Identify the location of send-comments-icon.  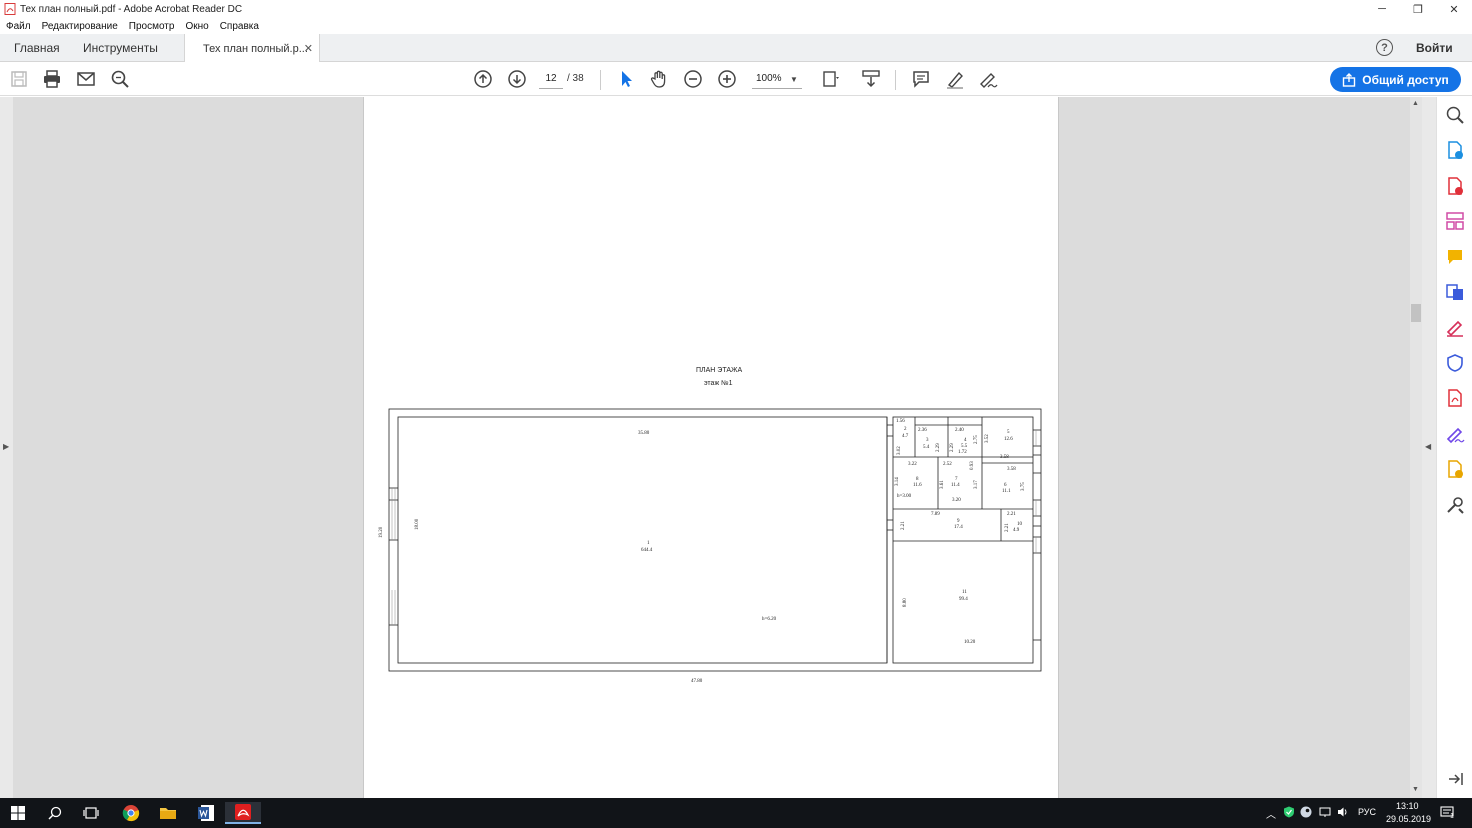
(1455, 469).